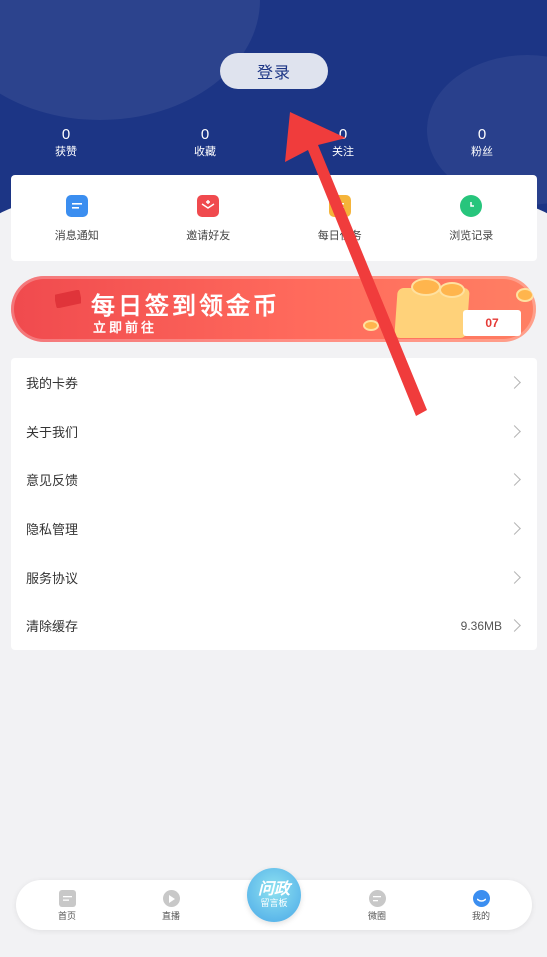 The height and width of the screenshot is (957, 547). I want to click on tab-mine: 我的, so click(481, 906).